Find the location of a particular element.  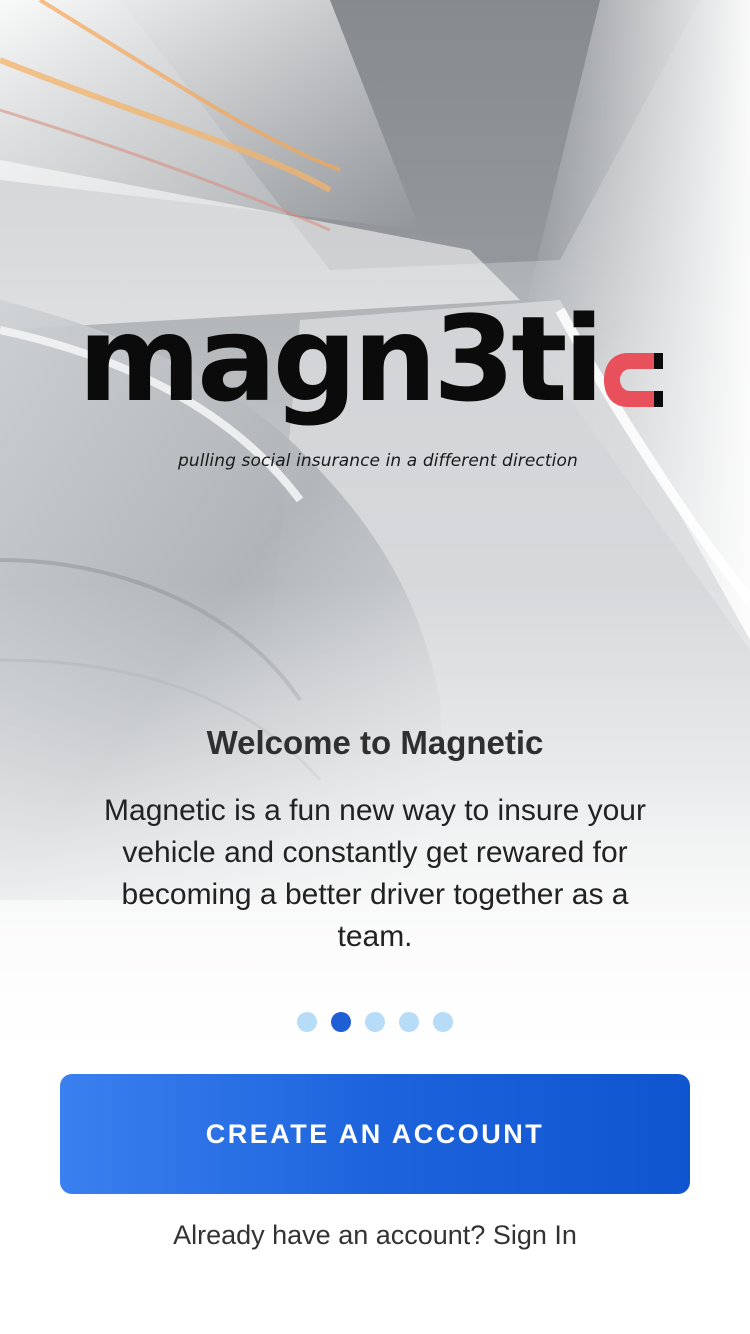

signin-prompt: Already have an account? Sign In is located at coordinates (375, 1235).